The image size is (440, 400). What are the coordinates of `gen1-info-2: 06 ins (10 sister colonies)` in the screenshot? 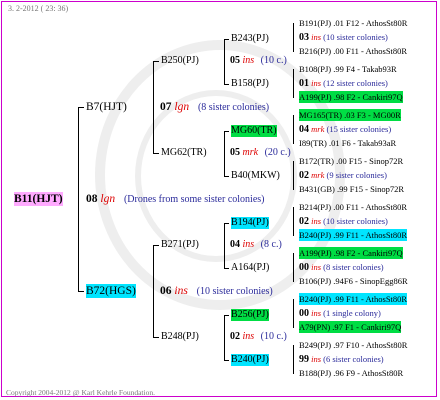 It's located at (216, 291).